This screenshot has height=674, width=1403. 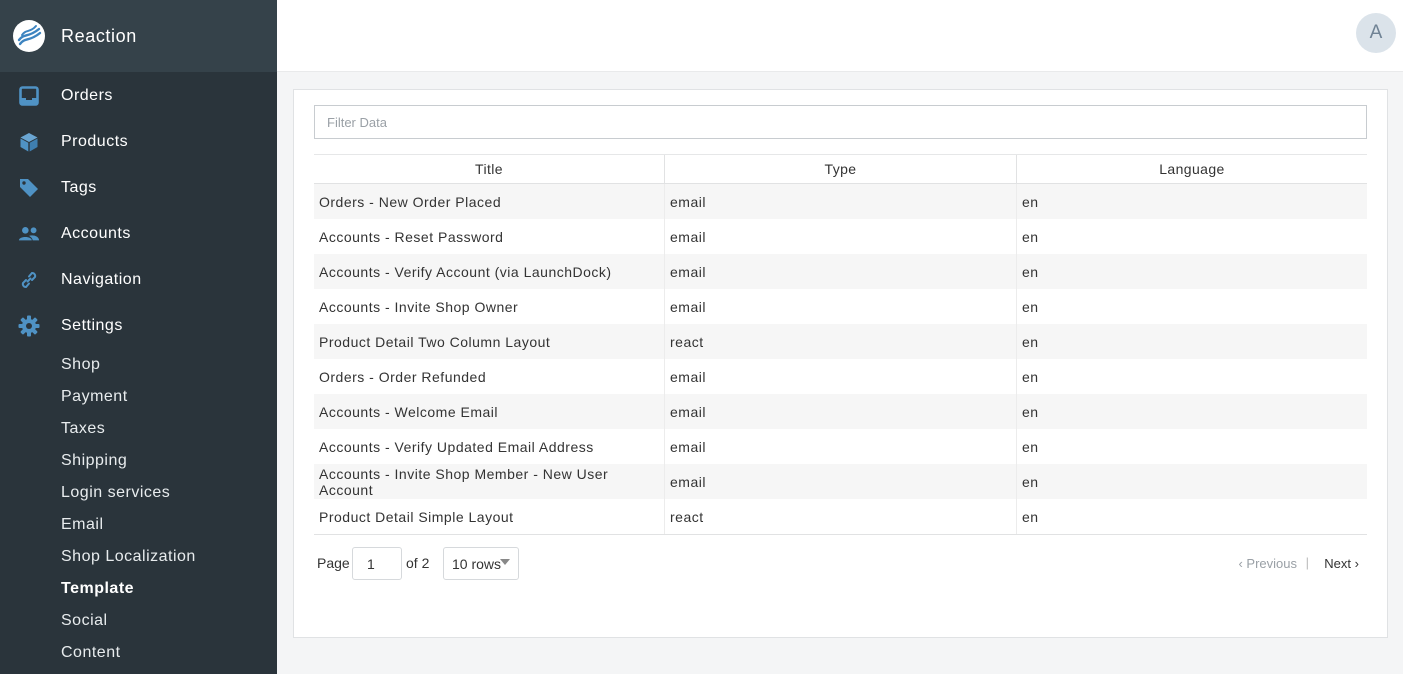 I want to click on link-icon, so click(x=29, y=280).